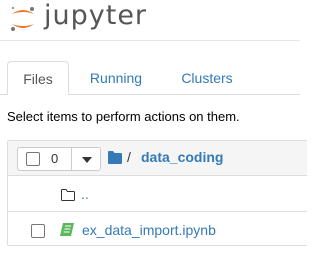  What do you see at coordinates (182, 157) in the screenshot?
I see `breadcrumb-current-dir: data_coding` at bounding box center [182, 157].